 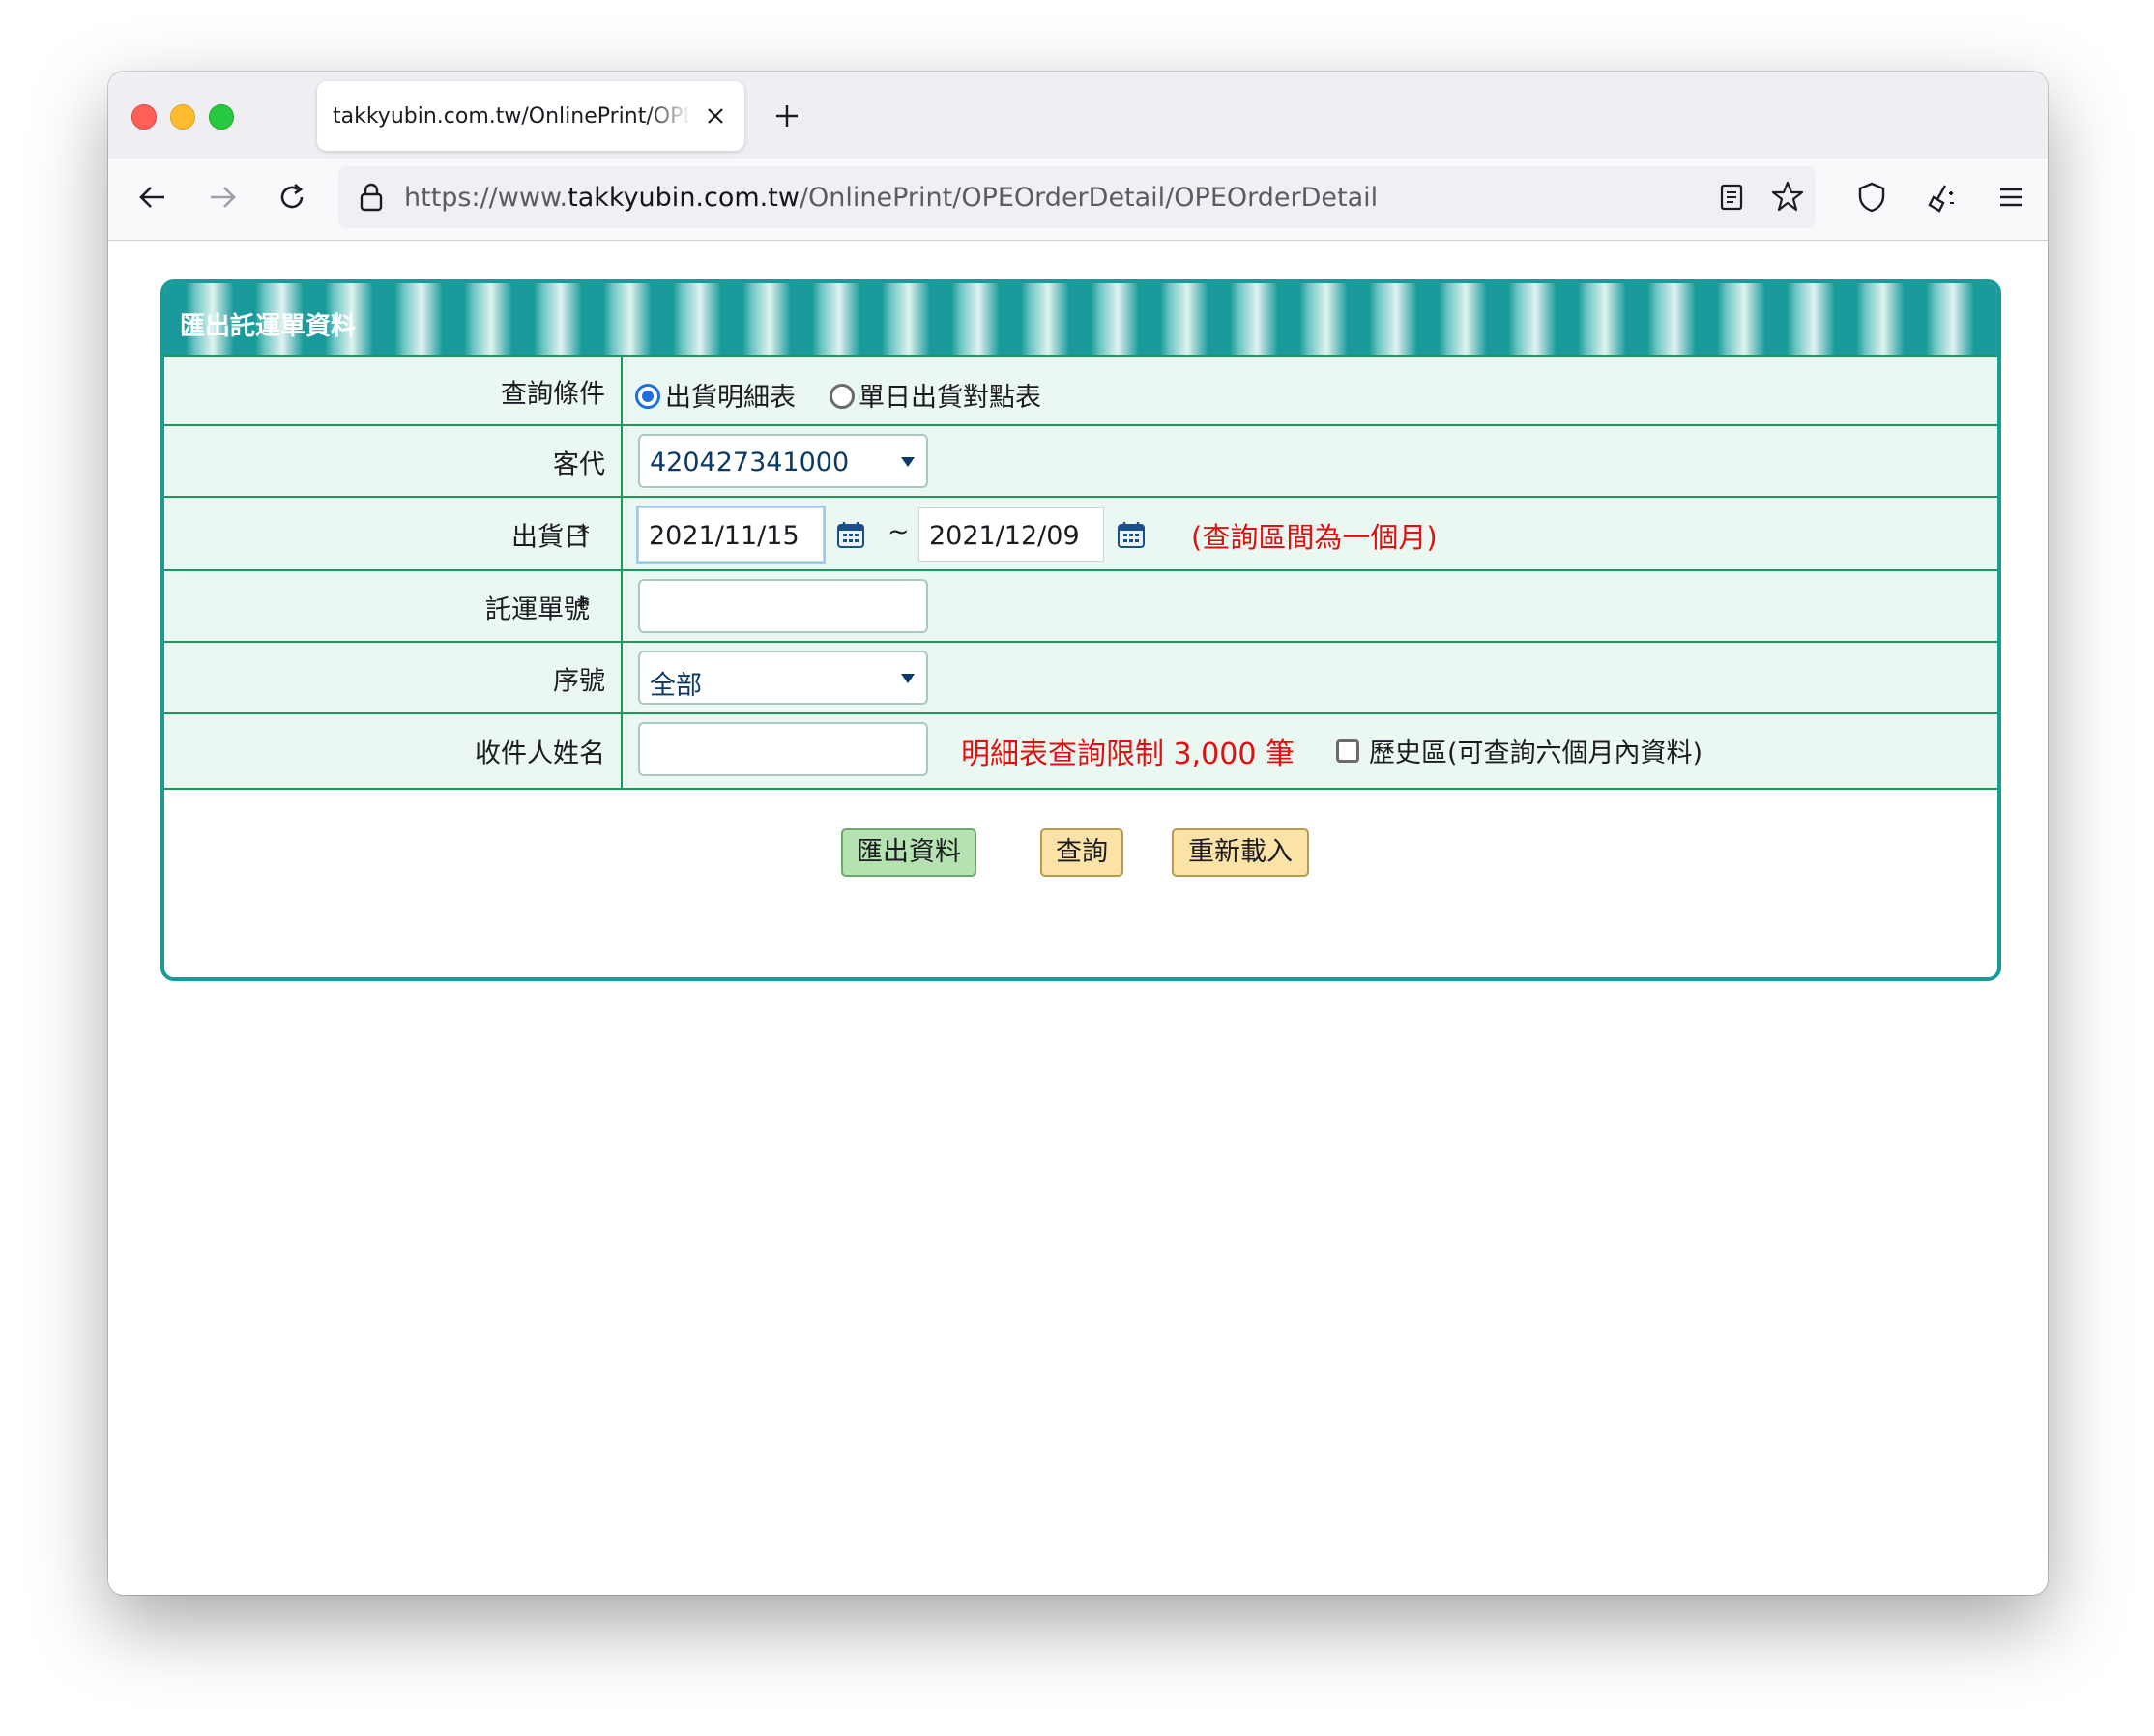 I want to click on serial-value: 全部, so click(x=676, y=686).